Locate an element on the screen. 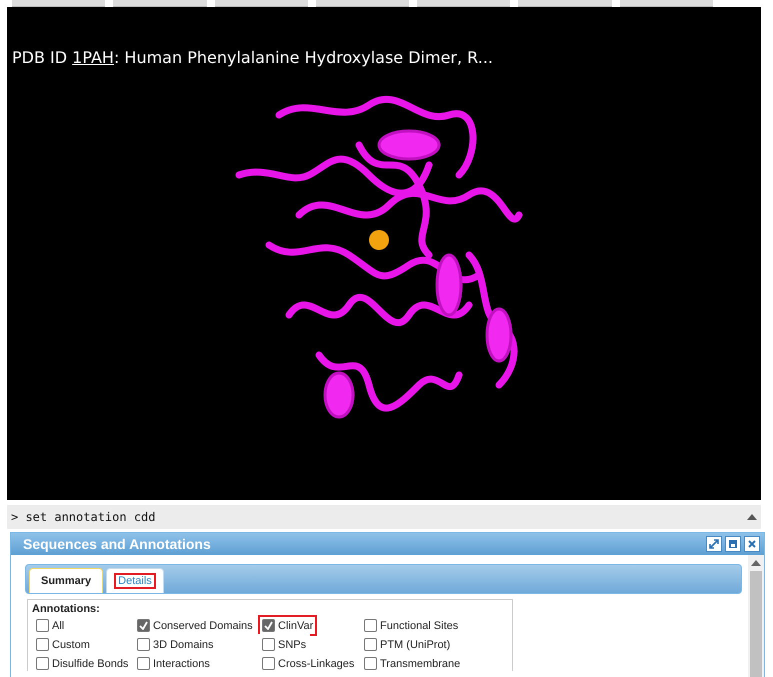  console-line: > set annotation cdd is located at coordinates (83, 517).